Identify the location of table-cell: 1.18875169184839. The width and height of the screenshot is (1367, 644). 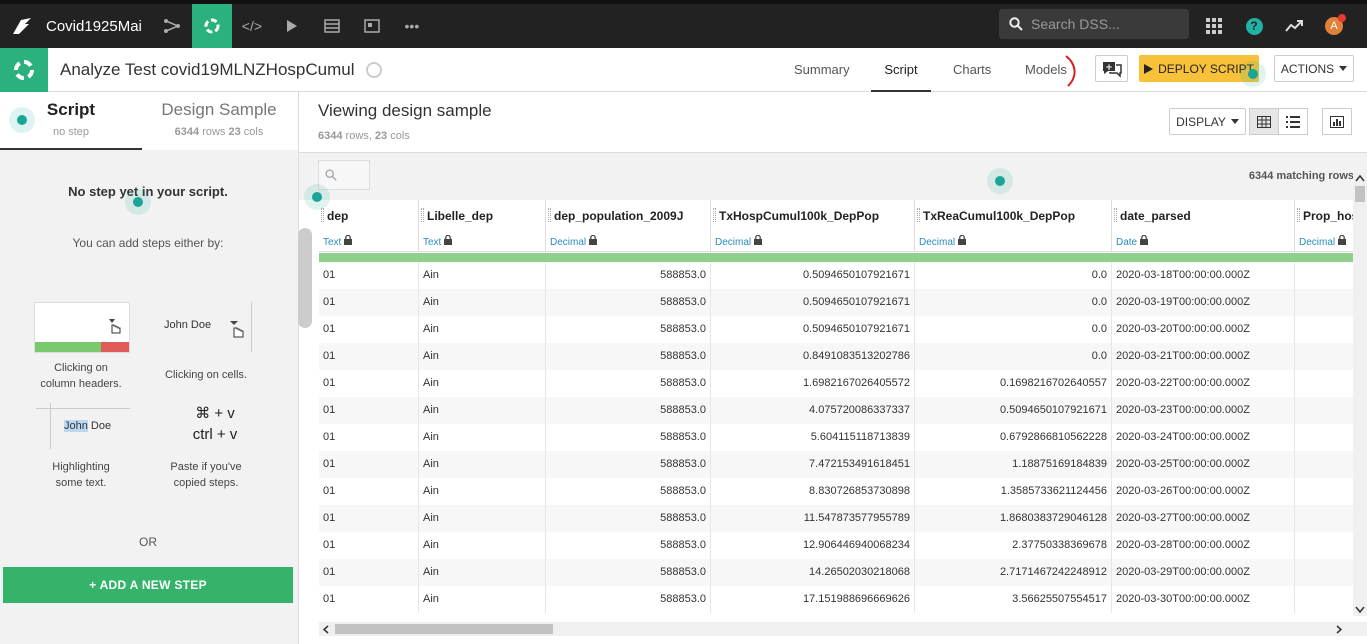
(1013, 464).